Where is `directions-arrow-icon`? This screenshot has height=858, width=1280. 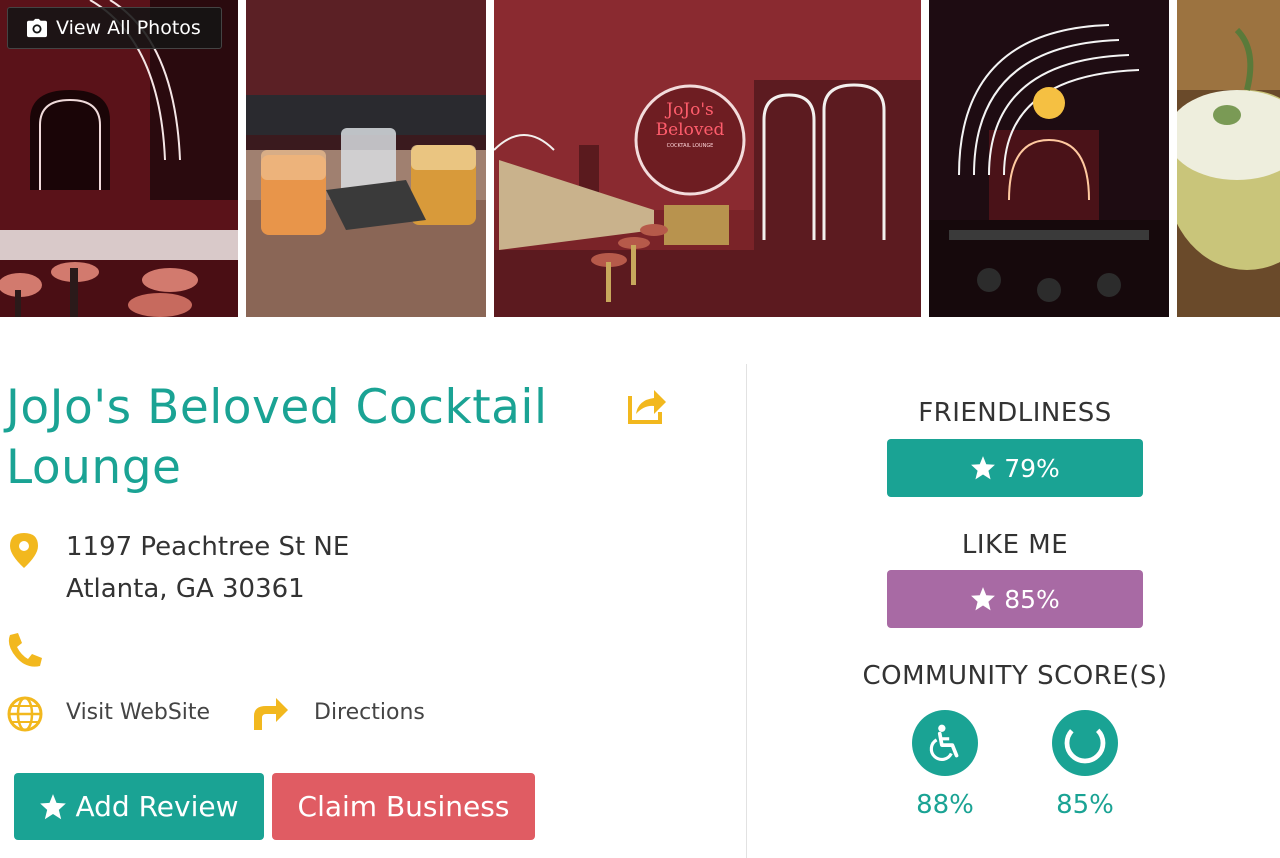 directions-arrow-icon is located at coordinates (270, 713).